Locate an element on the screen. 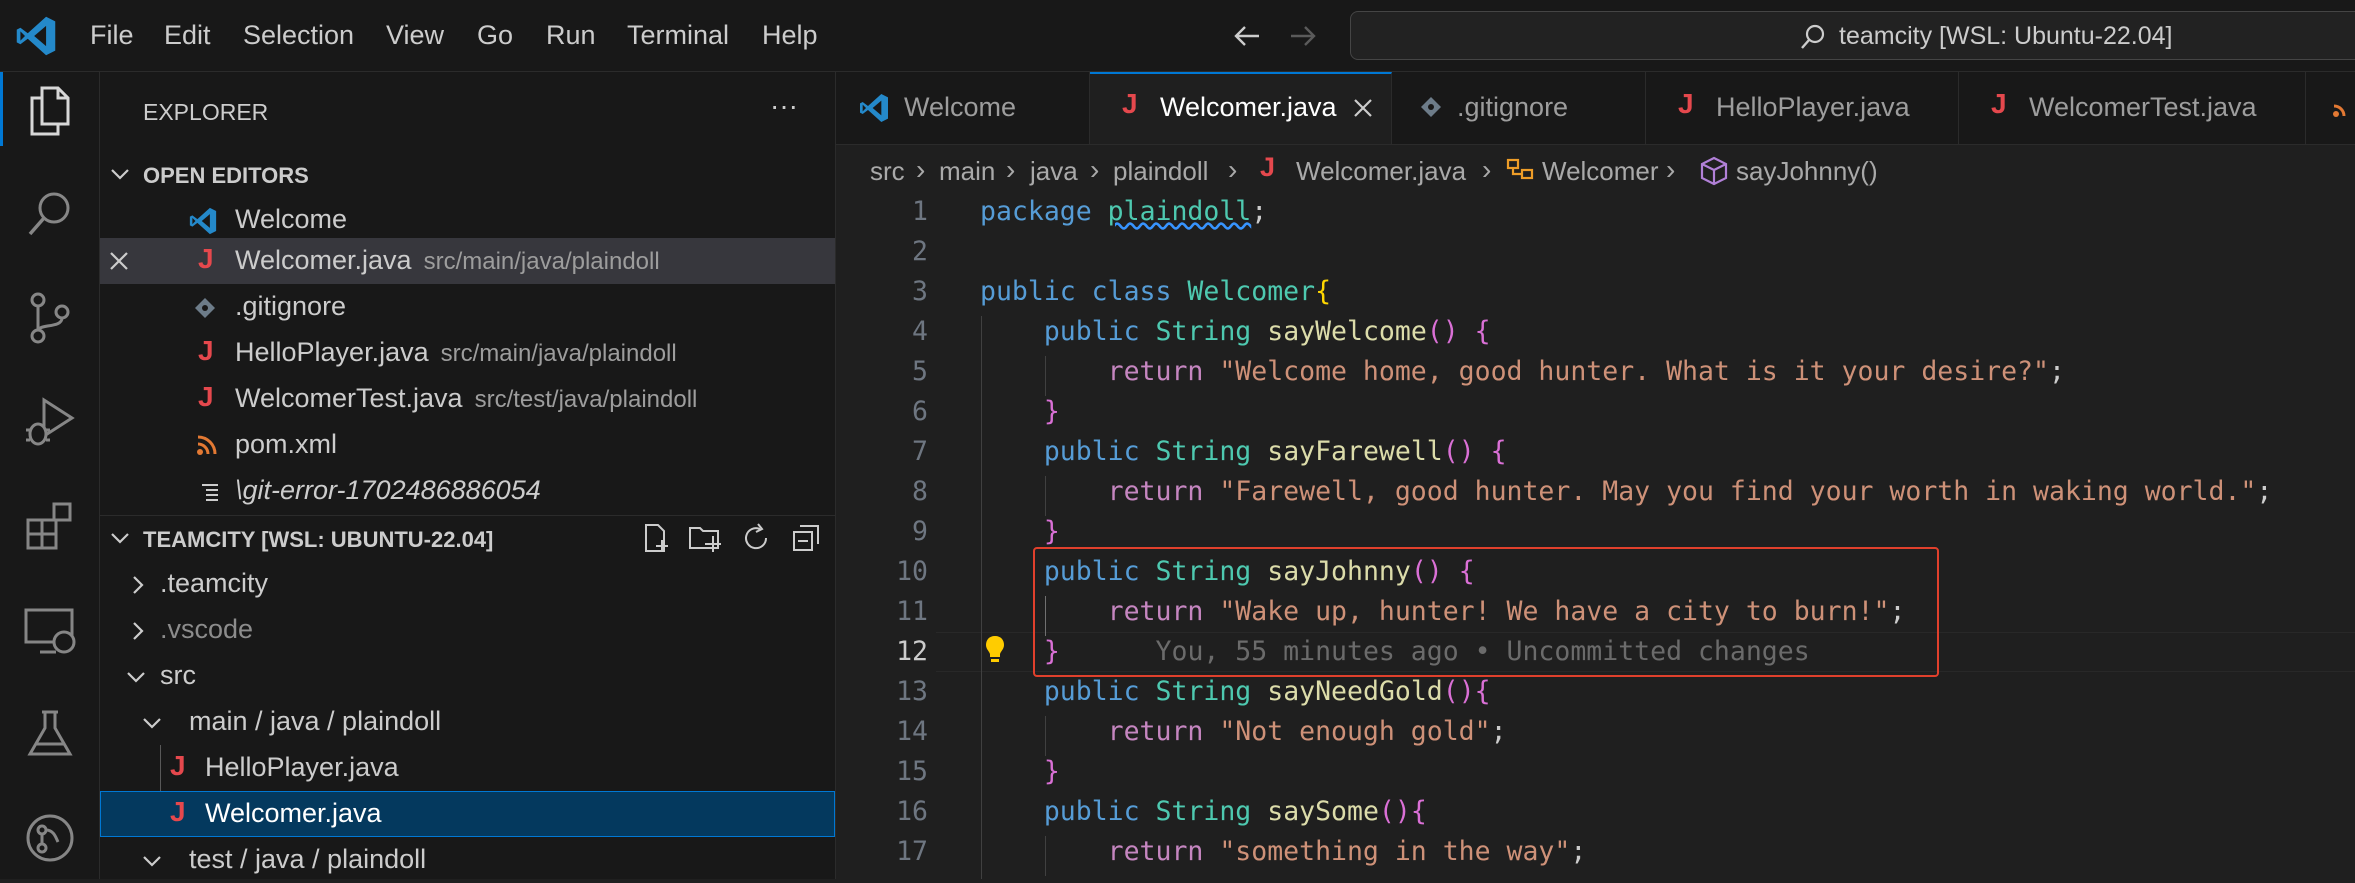 Image resolution: width=2355 pixels, height=883 pixels. code-token: sayNeedGold is located at coordinates (1355, 691).